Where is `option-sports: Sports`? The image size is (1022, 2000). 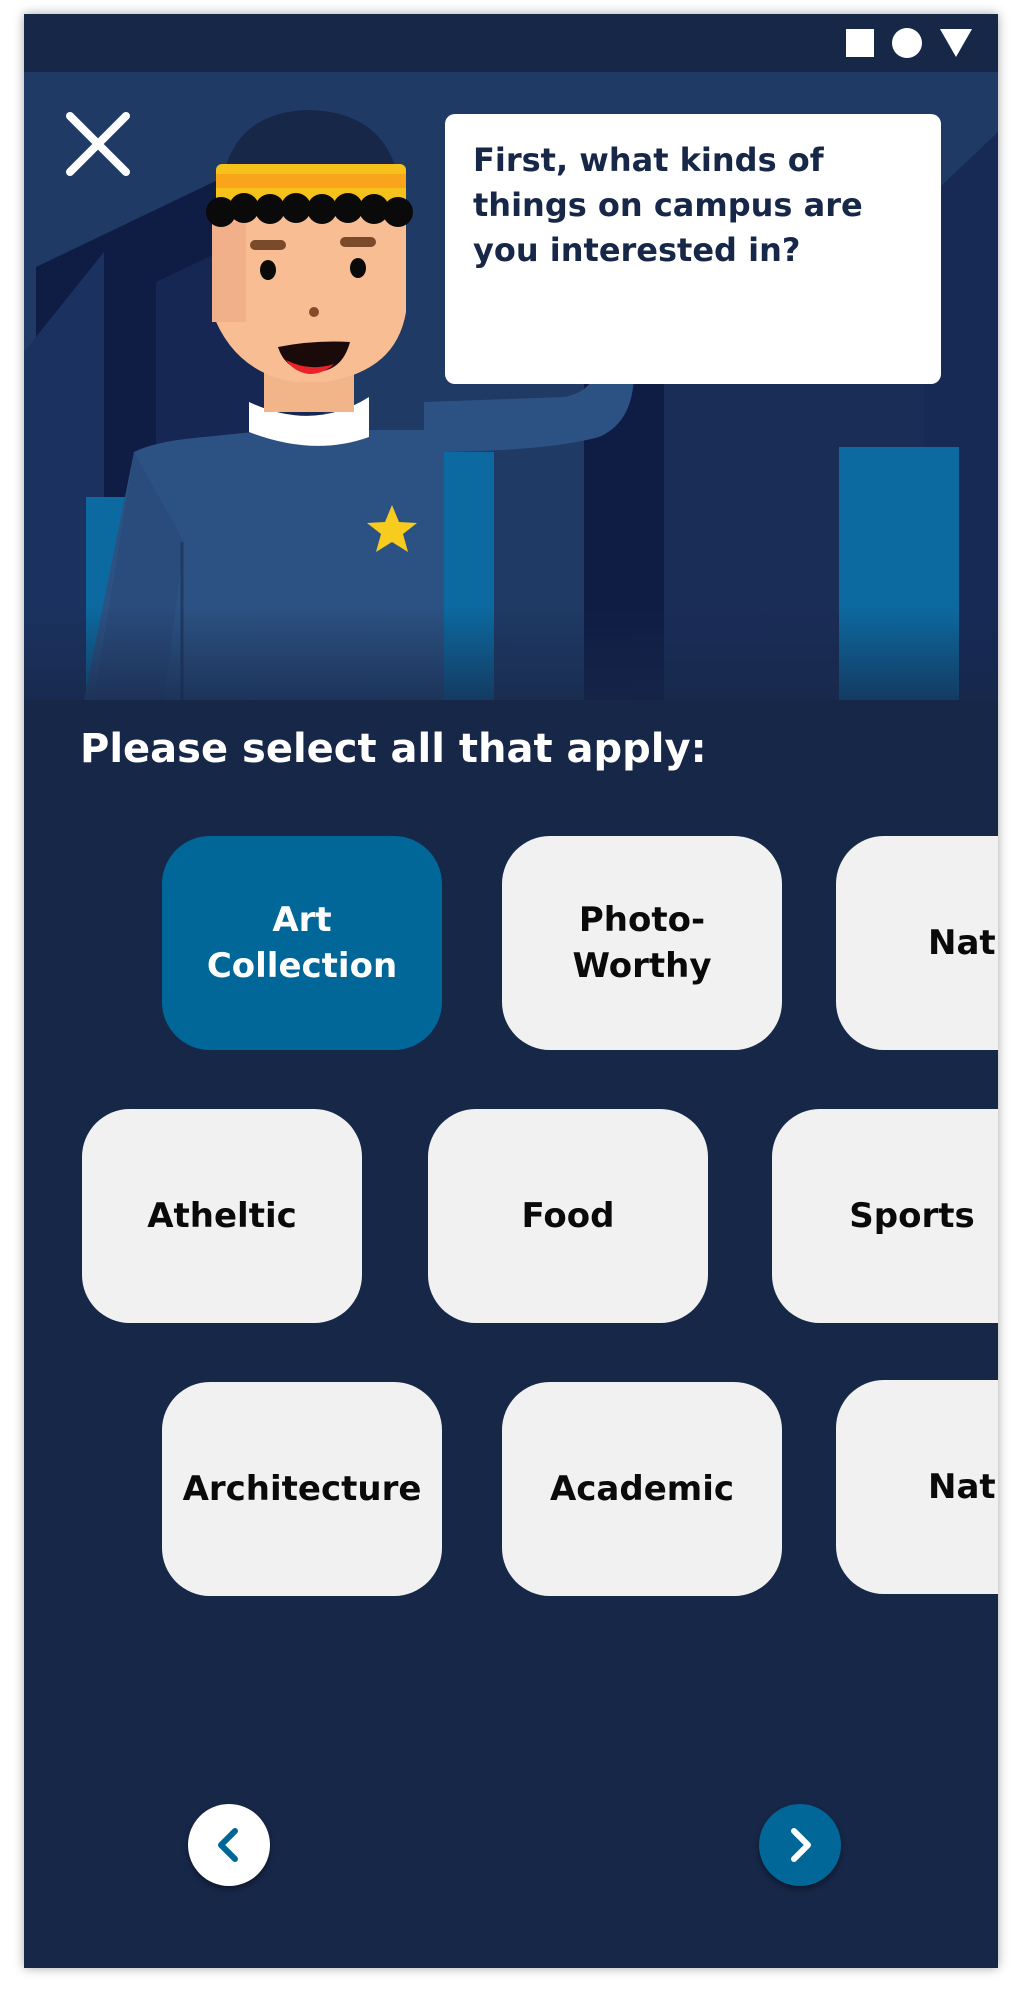
option-sports: Sports is located at coordinates (885, 1216).